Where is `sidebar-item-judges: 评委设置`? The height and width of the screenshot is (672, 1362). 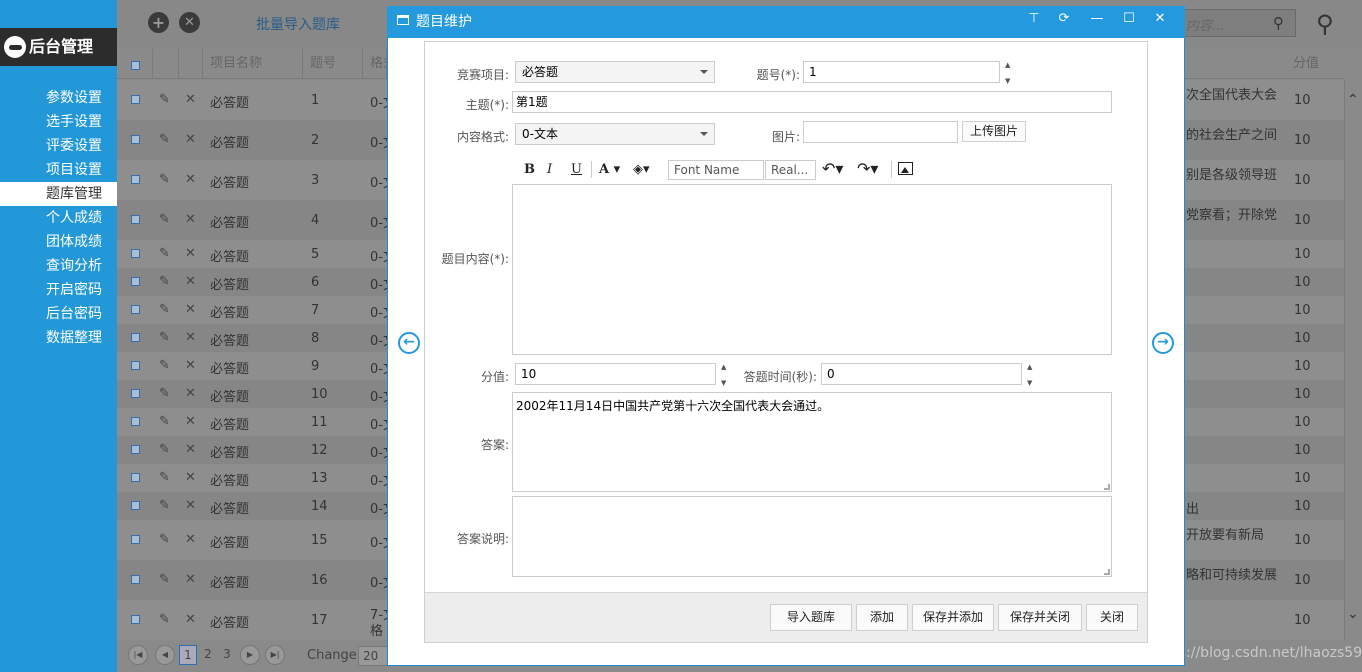 sidebar-item-judges: 评委设置 is located at coordinates (58, 146).